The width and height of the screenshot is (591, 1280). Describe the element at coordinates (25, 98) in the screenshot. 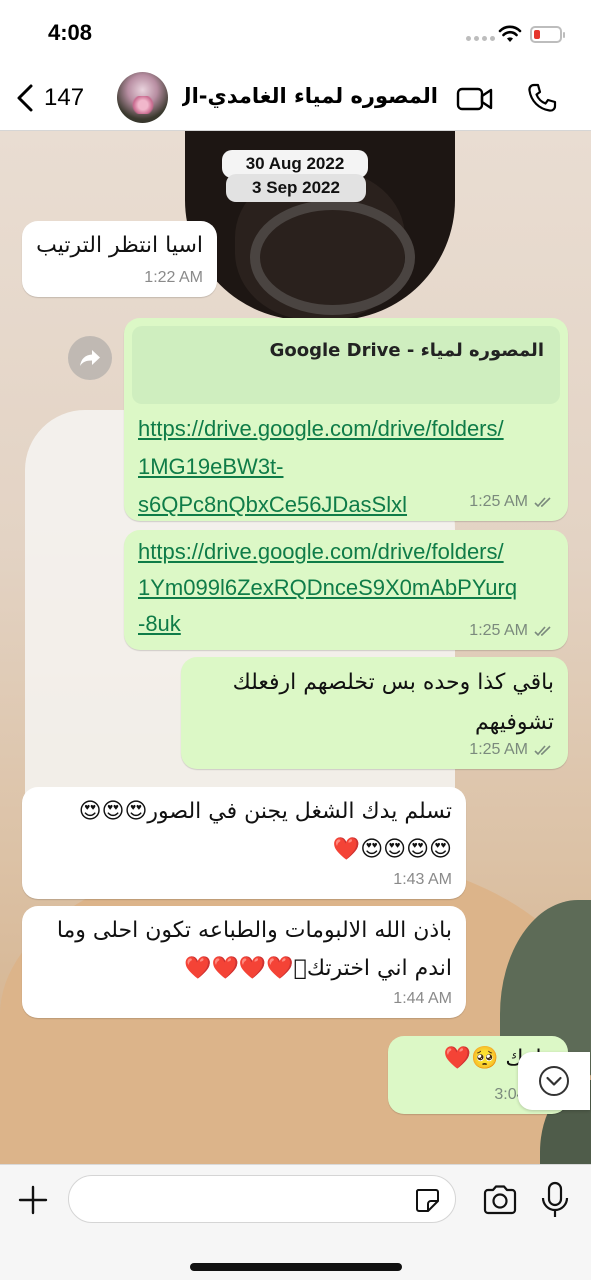

I see `chevron-left-icon` at that location.